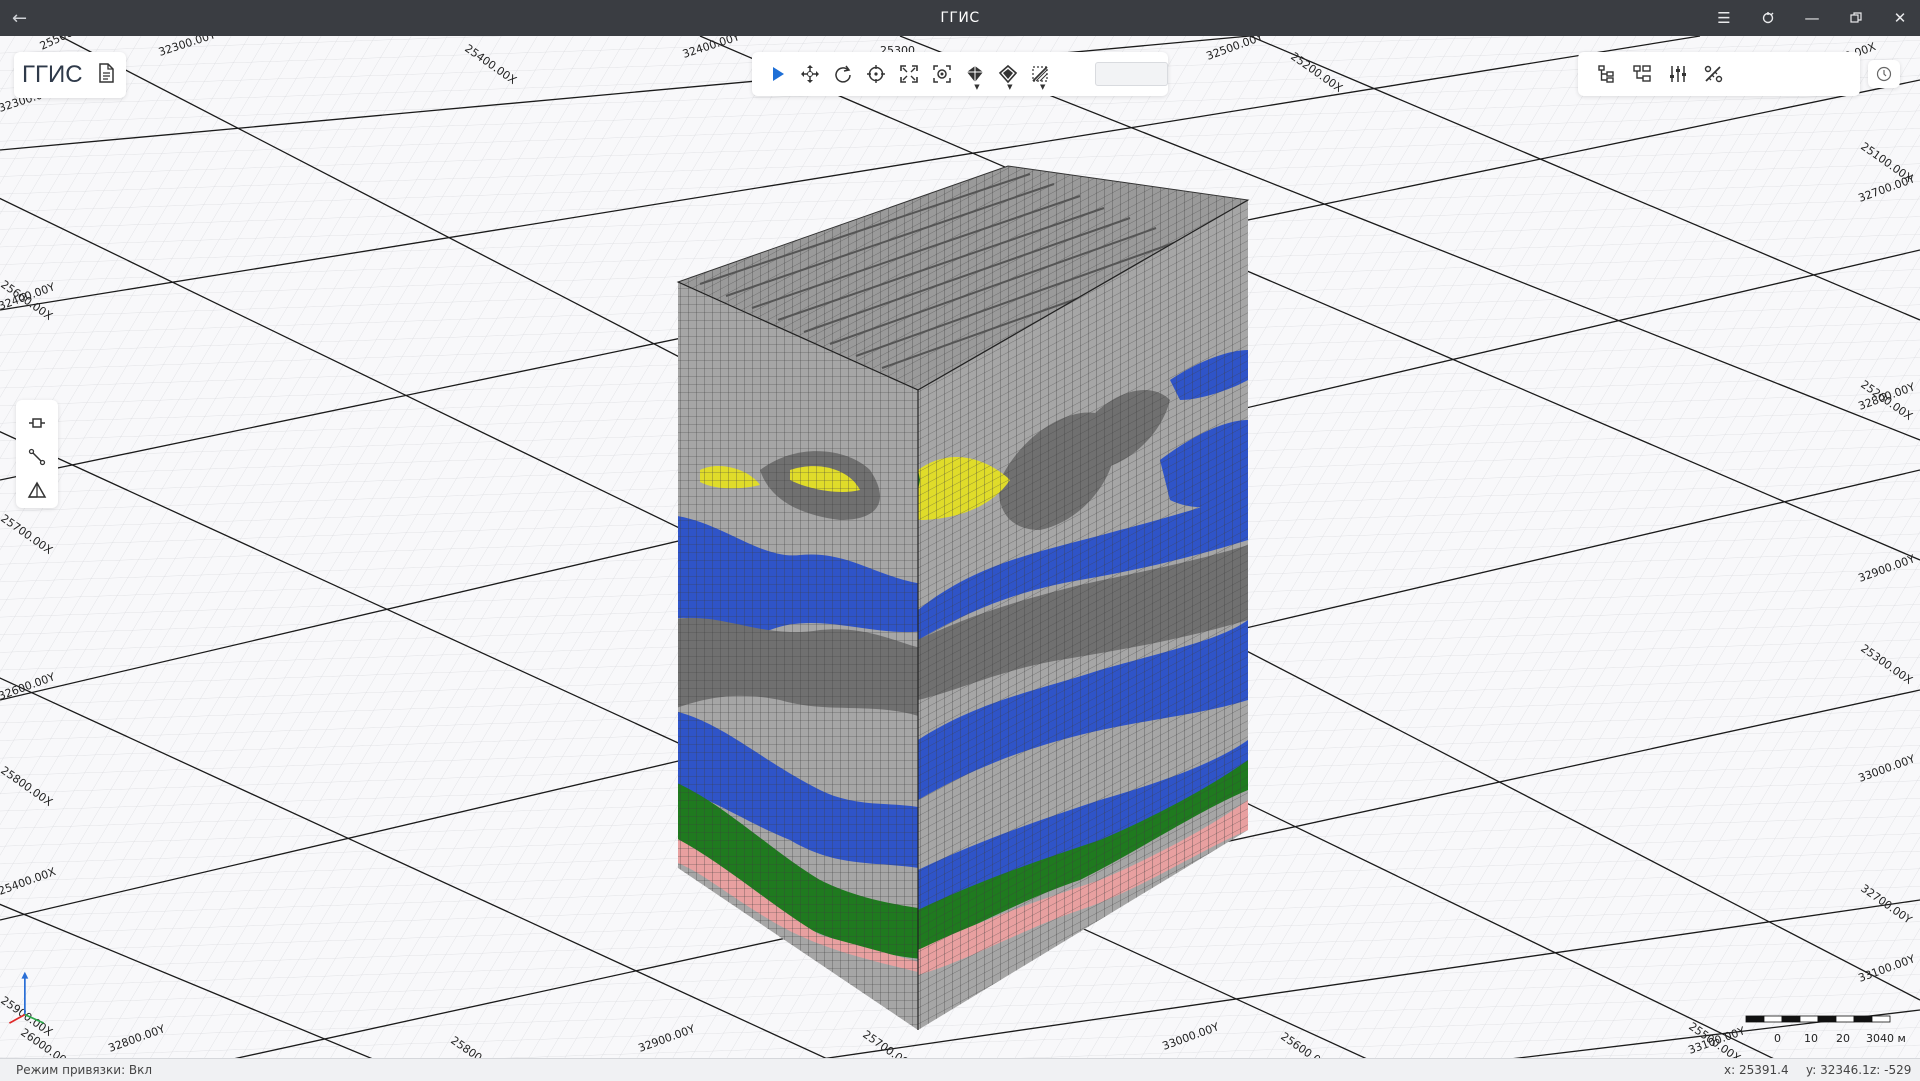 The height and width of the screenshot is (1081, 1920). I want to click on clock-icon, so click(1884, 74).